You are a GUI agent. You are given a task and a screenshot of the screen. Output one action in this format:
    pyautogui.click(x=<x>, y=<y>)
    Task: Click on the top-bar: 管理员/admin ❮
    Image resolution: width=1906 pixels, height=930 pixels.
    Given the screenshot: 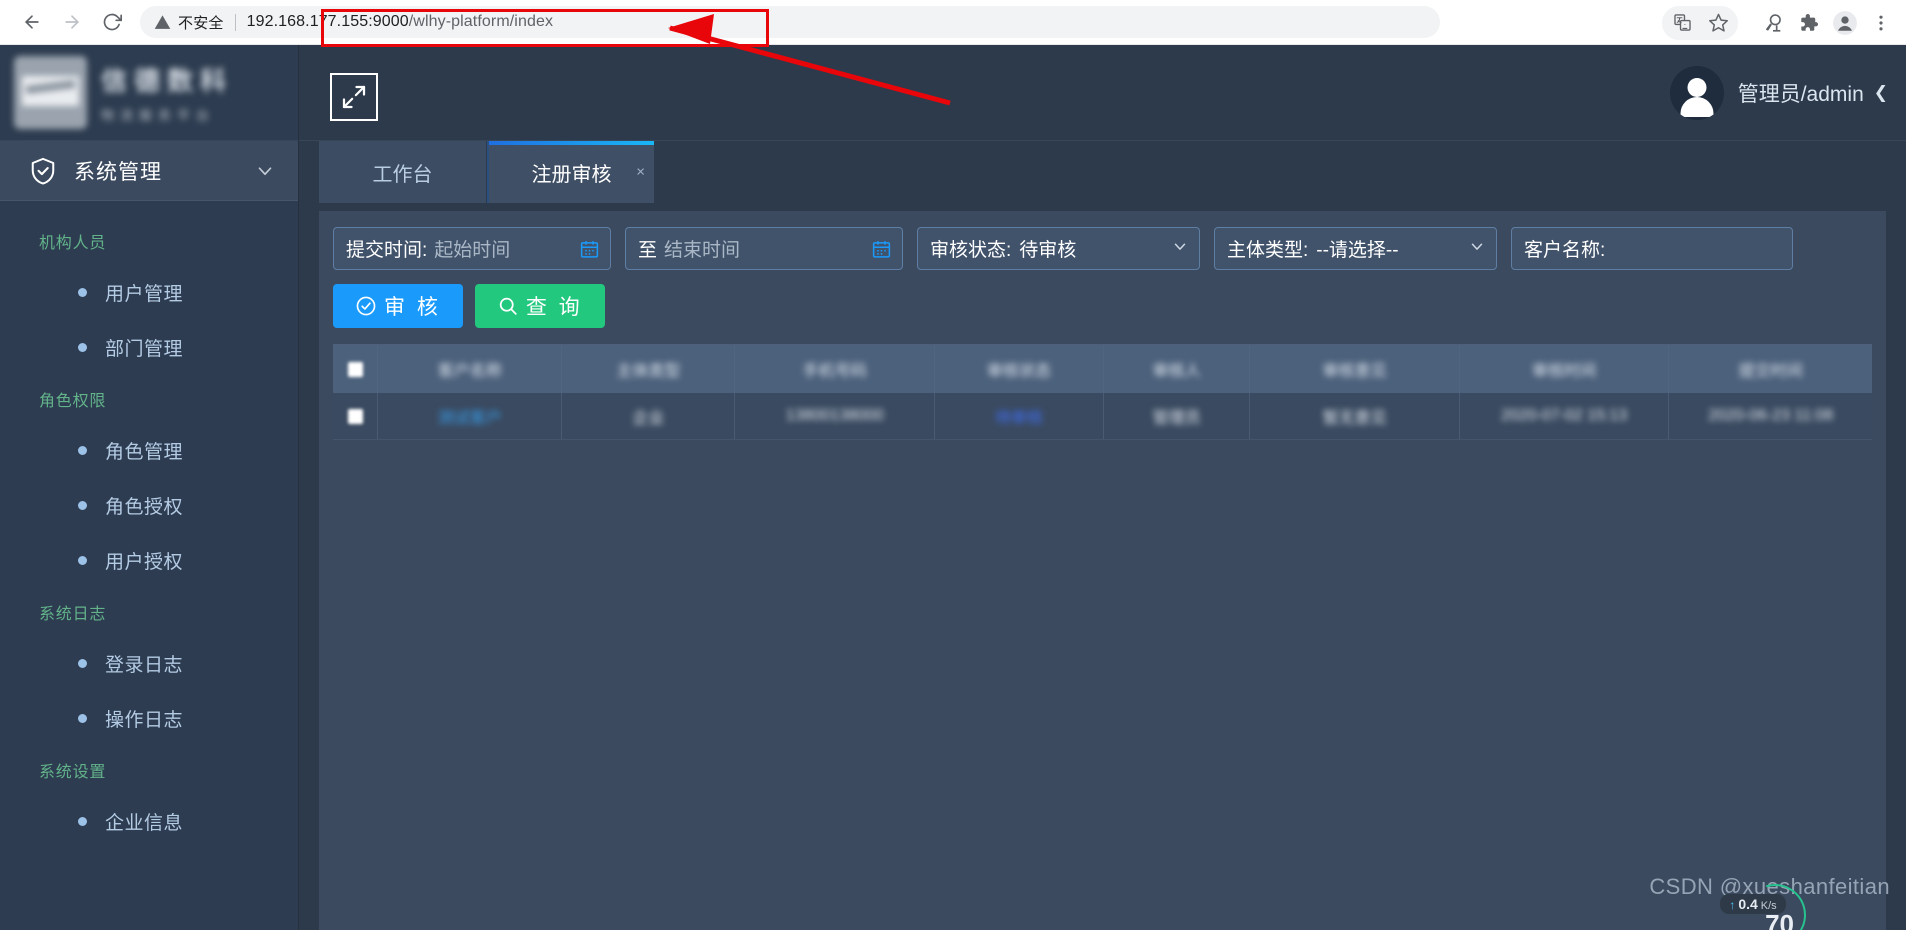 What is the action you would take?
    pyautogui.click(x=1102, y=93)
    